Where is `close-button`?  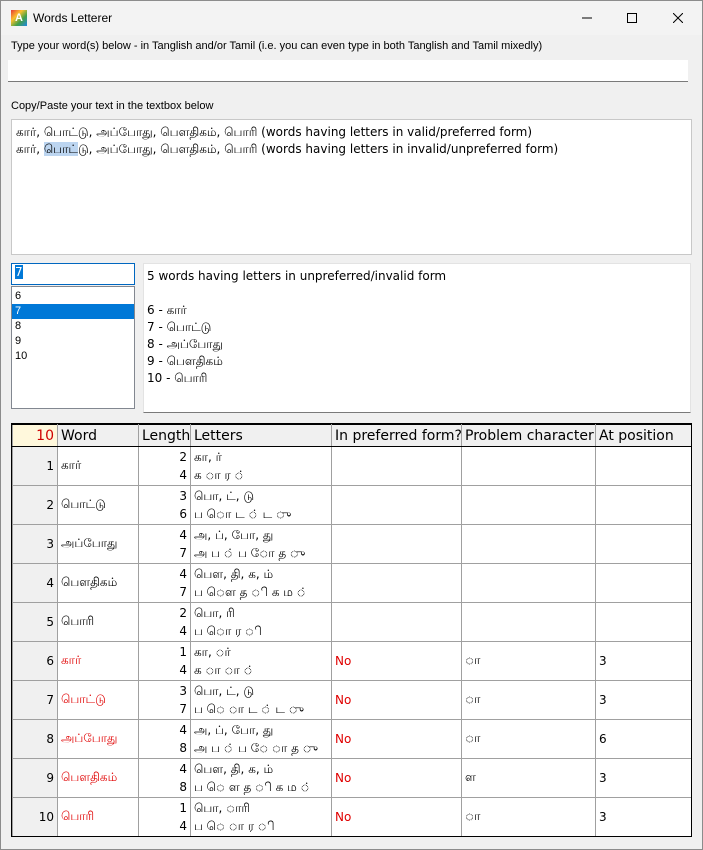 close-button is located at coordinates (678, 18).